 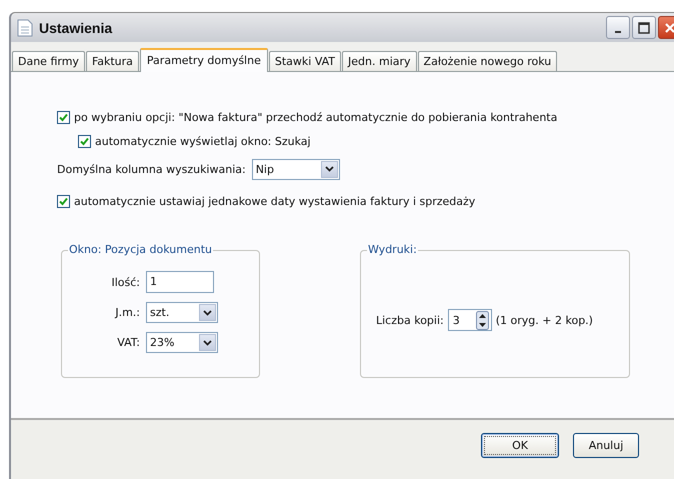 I want to click on ok-button: OK, so click(x=520, y=445).